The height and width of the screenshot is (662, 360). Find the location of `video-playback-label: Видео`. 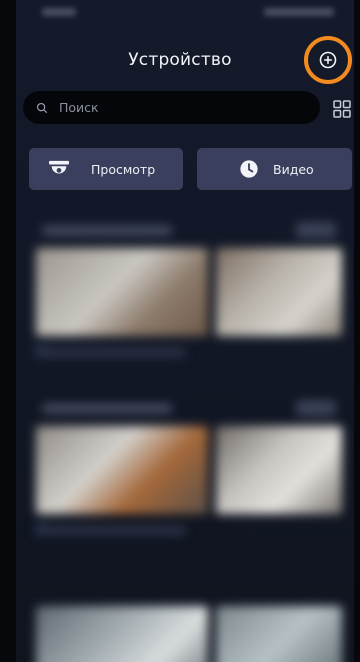

video-playback-label: Видео is located at coordinates (293, 169).